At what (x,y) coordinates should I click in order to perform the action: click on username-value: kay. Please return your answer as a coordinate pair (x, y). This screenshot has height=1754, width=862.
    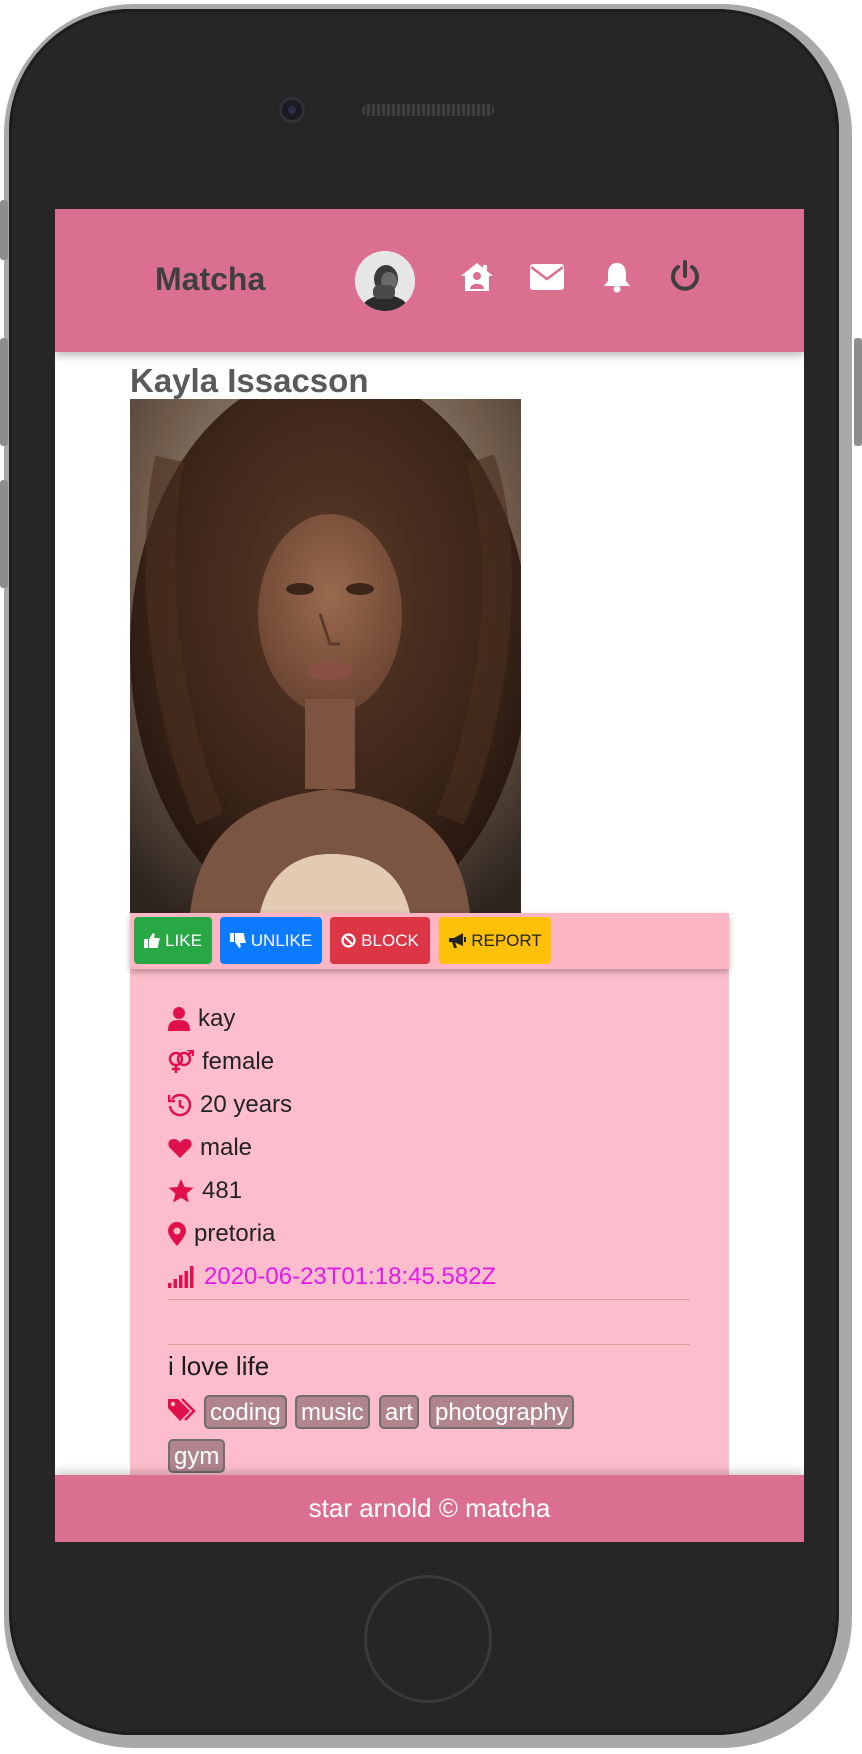
    Looking at the image, I should click on (217, 1018).